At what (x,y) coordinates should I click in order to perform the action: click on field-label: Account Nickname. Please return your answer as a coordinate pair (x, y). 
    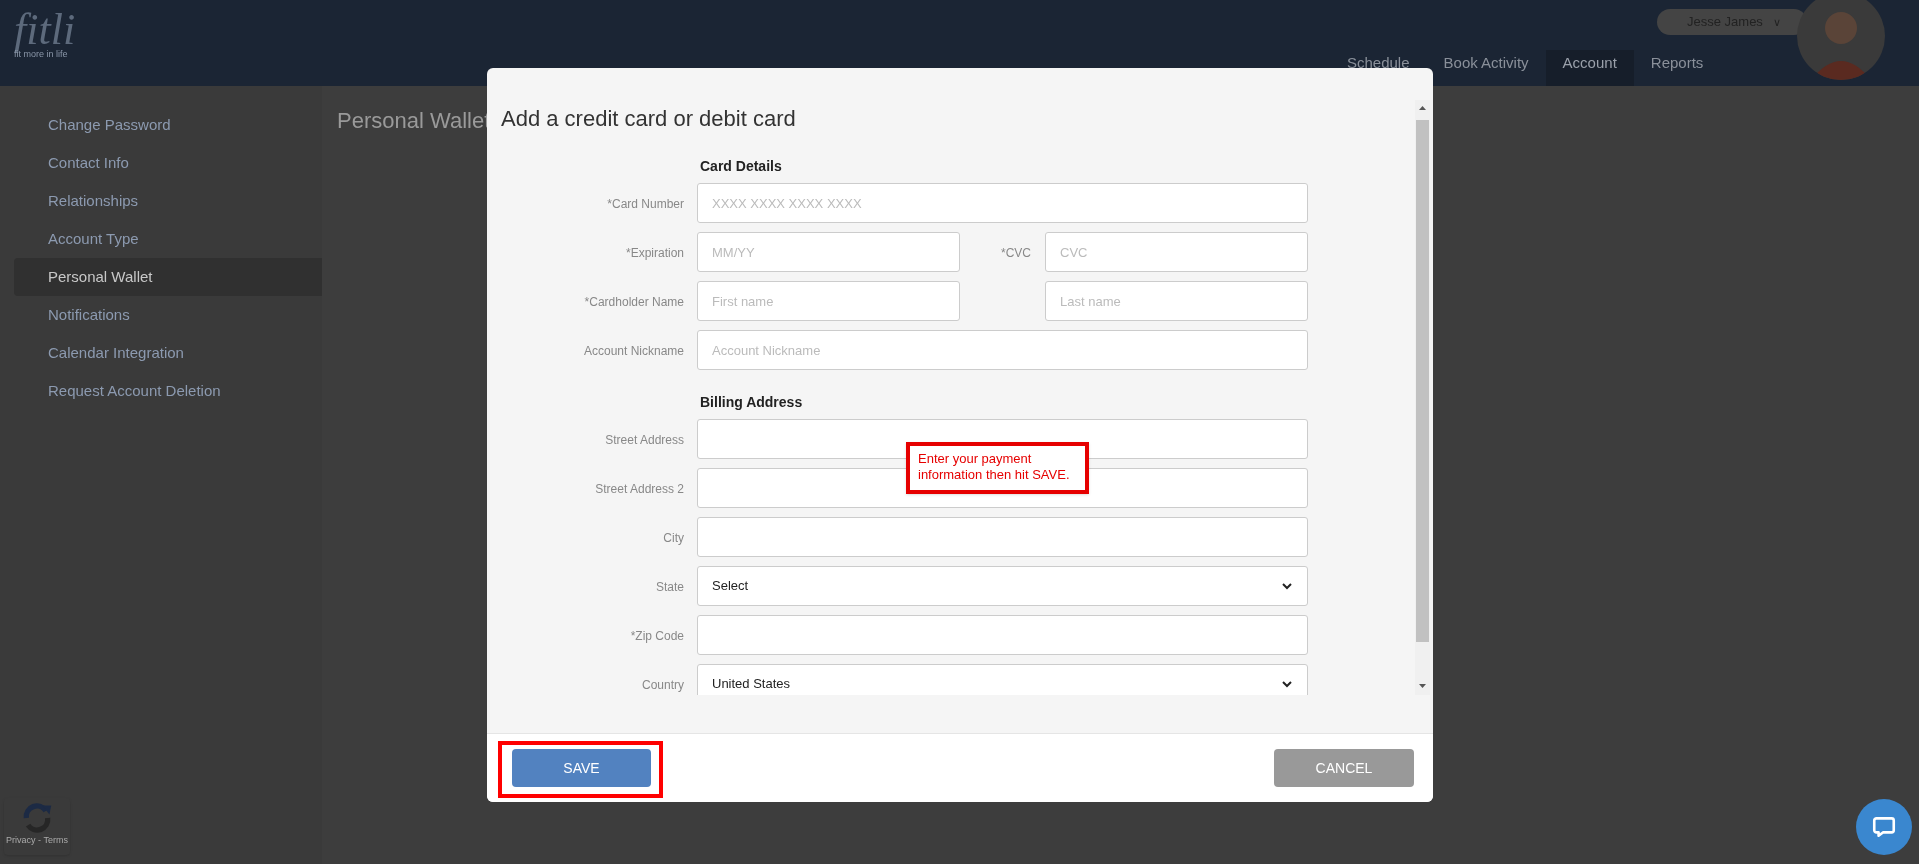
    Looking at the image, I should click on (633, 351).